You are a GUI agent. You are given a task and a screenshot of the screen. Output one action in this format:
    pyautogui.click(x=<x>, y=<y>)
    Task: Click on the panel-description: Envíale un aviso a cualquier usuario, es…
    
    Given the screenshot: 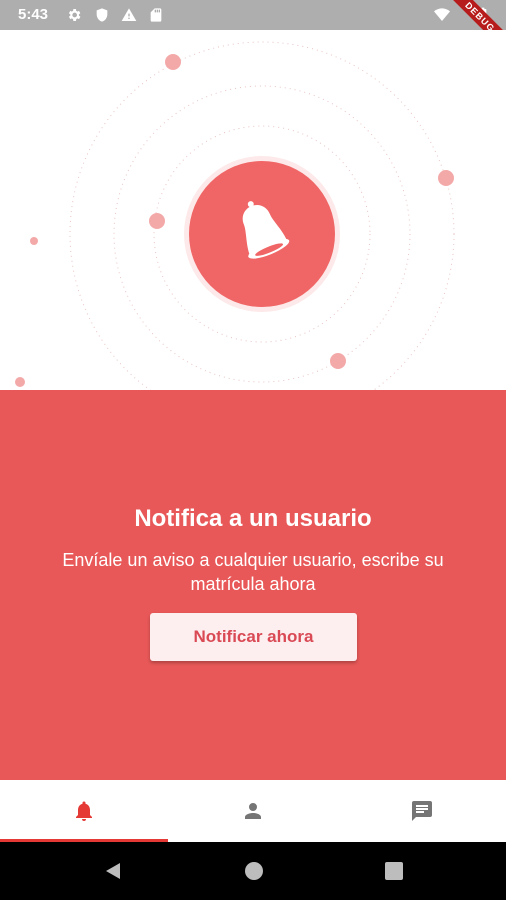 What is the action you would take?
    pyautogui.click(x=253, y=572)
    